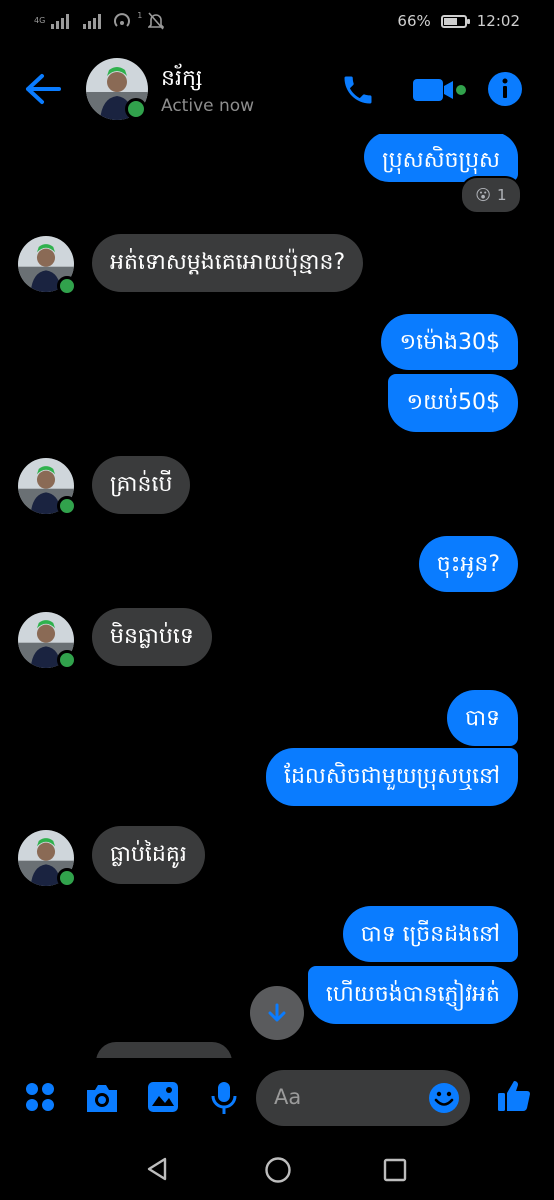 Image resolution: width=554 pixels, height=1200 pixels. Describe the element at coordinates (140, 15) in the screenshot. I see `hotspot-badge: 1` at that location.